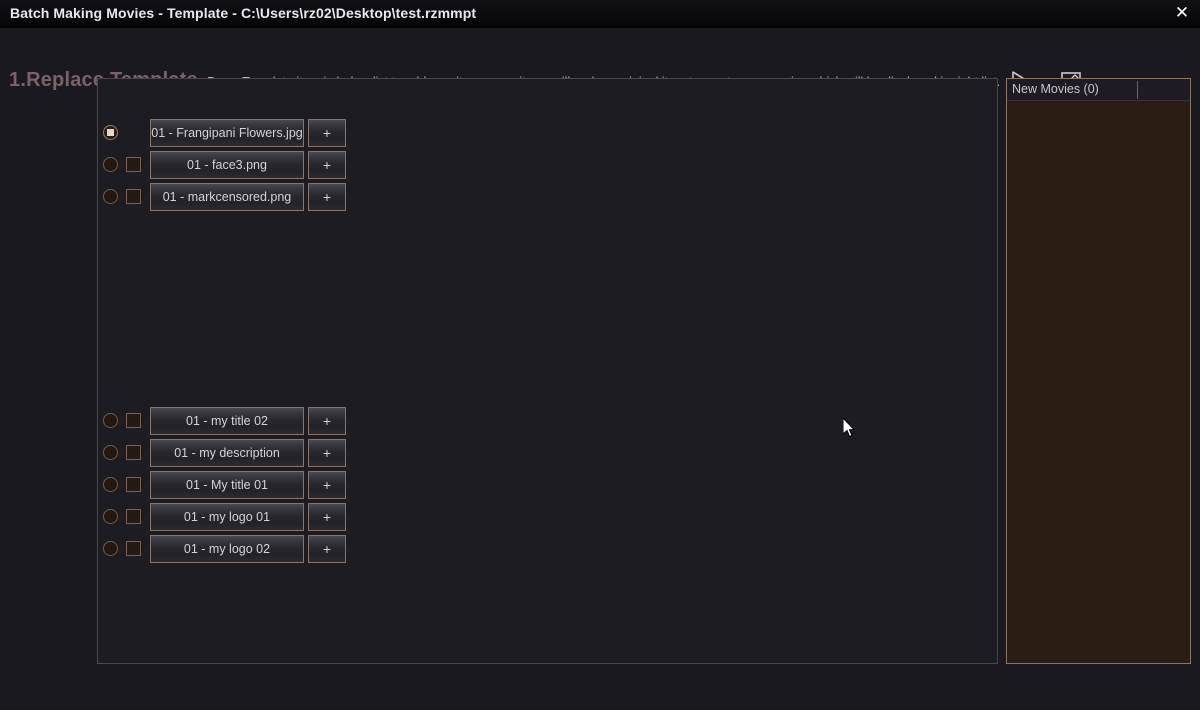 This screenshot has width=1200, height=710. What do you see at coordinates (227, 517) in the screenshot?
I see `template-item-button: 01 - my logo 01` at bounding box center [227, 517].